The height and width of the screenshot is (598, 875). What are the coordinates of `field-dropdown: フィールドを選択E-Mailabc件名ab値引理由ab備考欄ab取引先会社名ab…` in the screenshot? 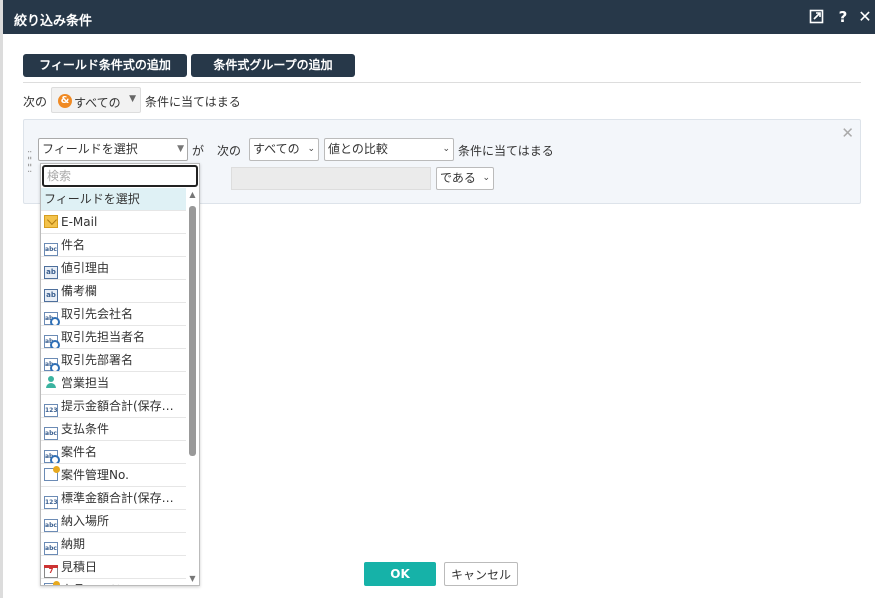 It's located at (120, 374).